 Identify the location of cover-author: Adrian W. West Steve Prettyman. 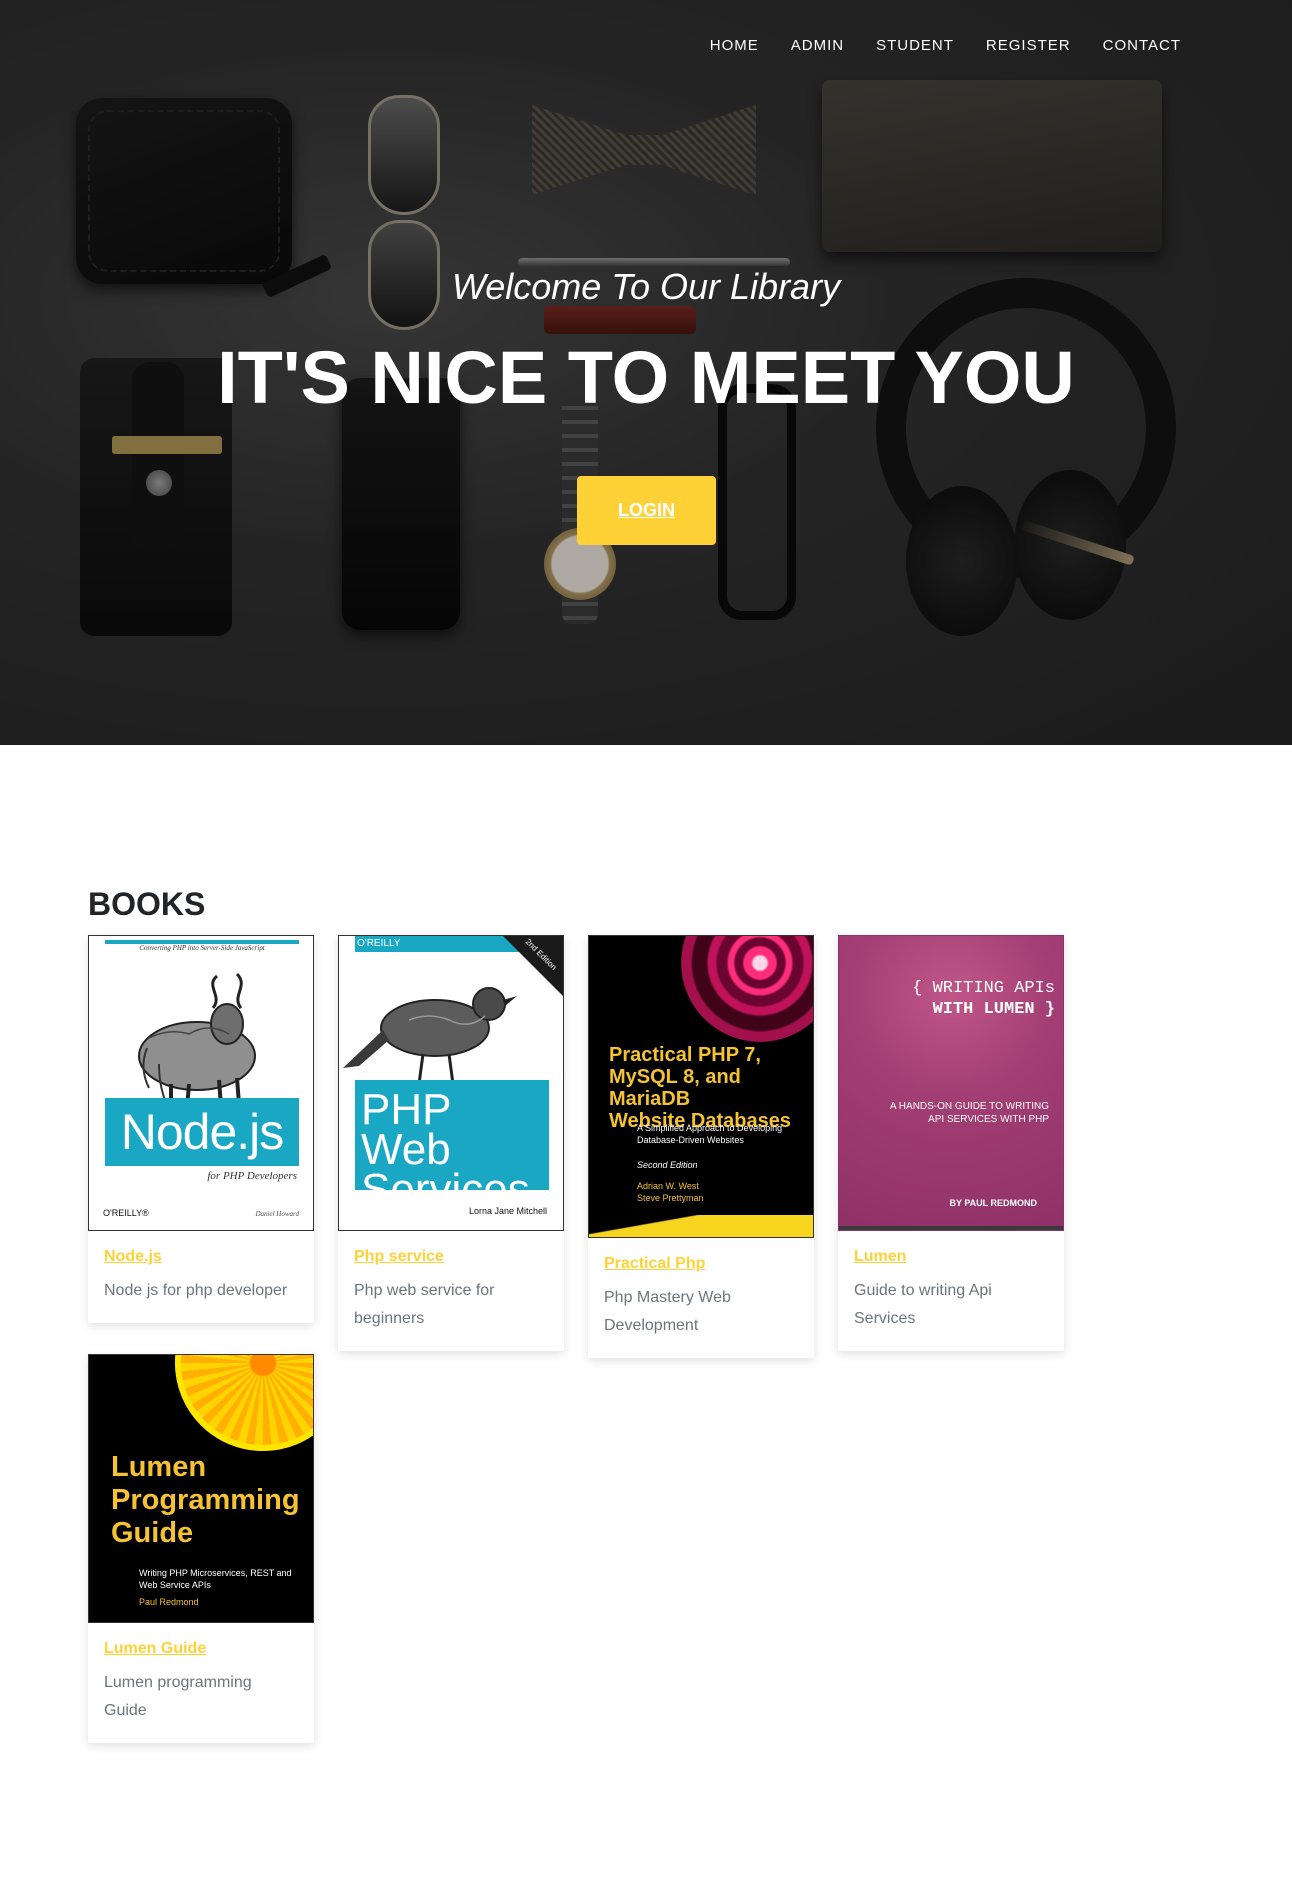
(670, 1192).